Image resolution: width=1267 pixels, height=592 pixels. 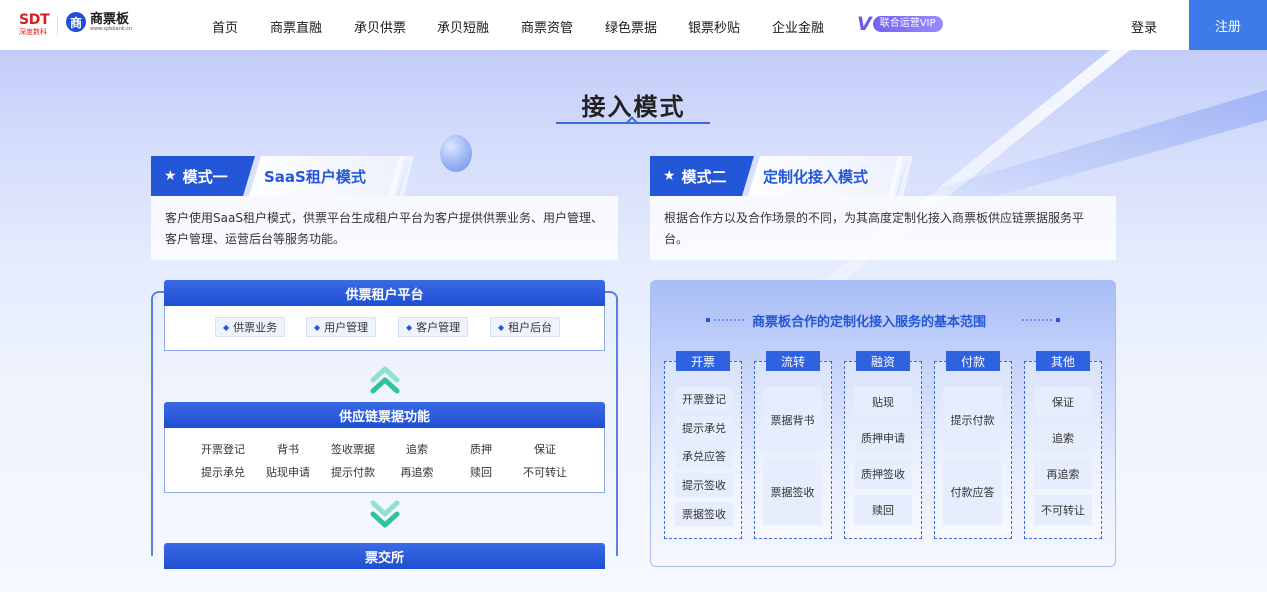 I want to click on mode2-header: ★ 模式二 定制化接入模式, so click(x=781, y=176).